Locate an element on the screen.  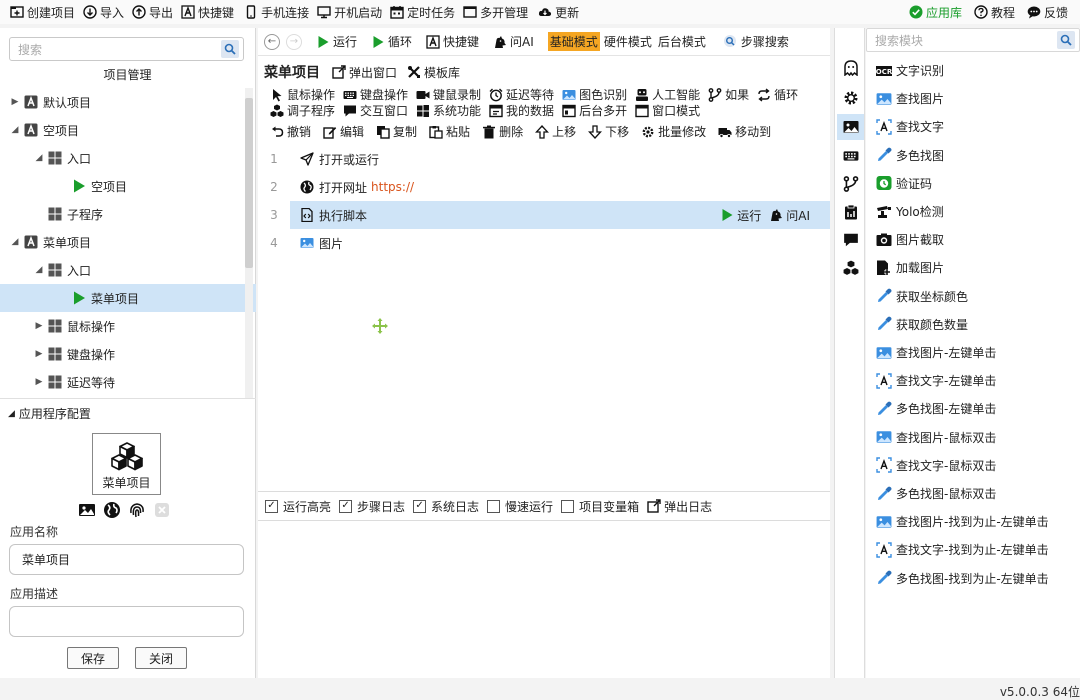
project-search-input: 搜索 is located at coordinates (126, 49).